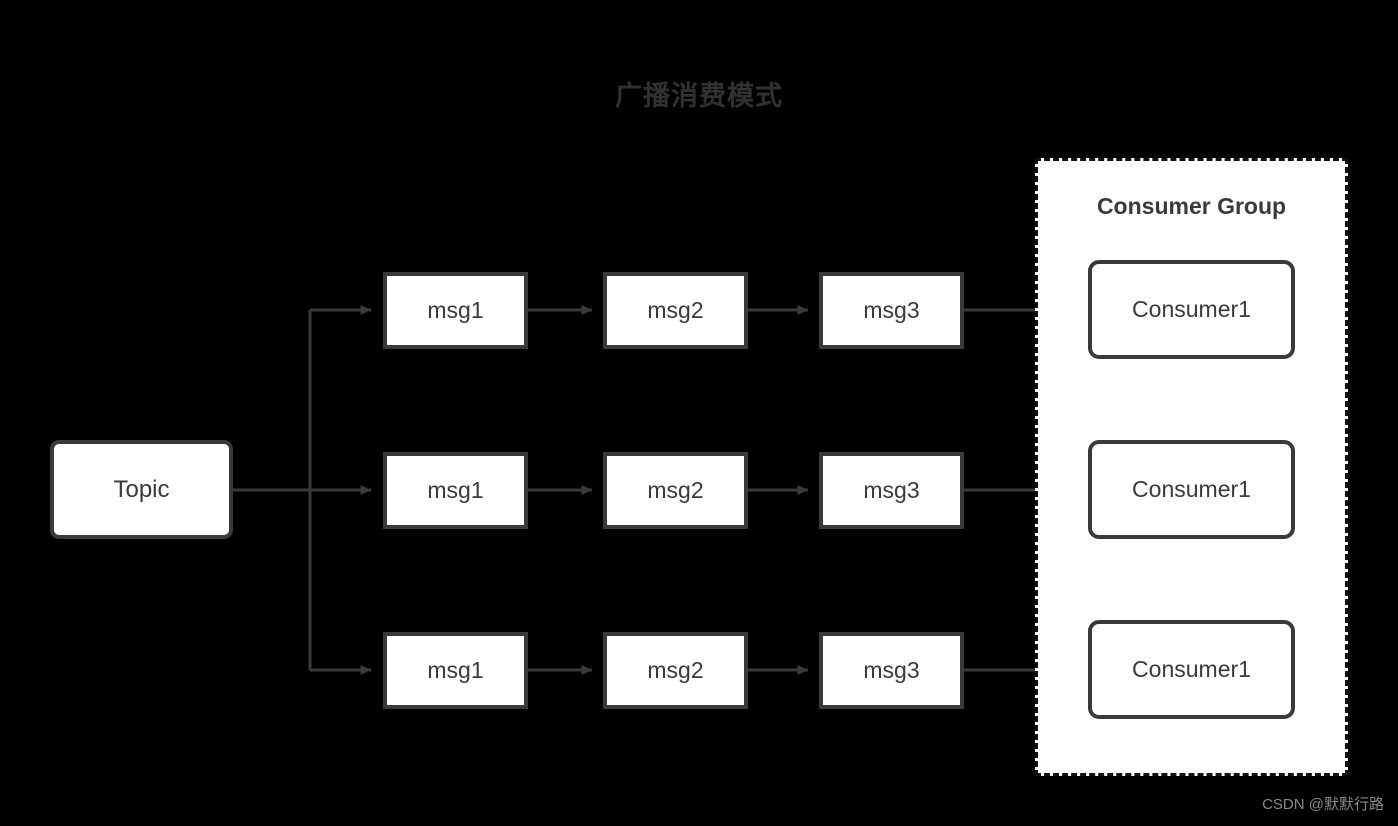 The image size is (1398, 826). Describe the element at coordinates (1191, 206) in the screenshot. I see `consumer-group-title: Consumer Group` at that location.